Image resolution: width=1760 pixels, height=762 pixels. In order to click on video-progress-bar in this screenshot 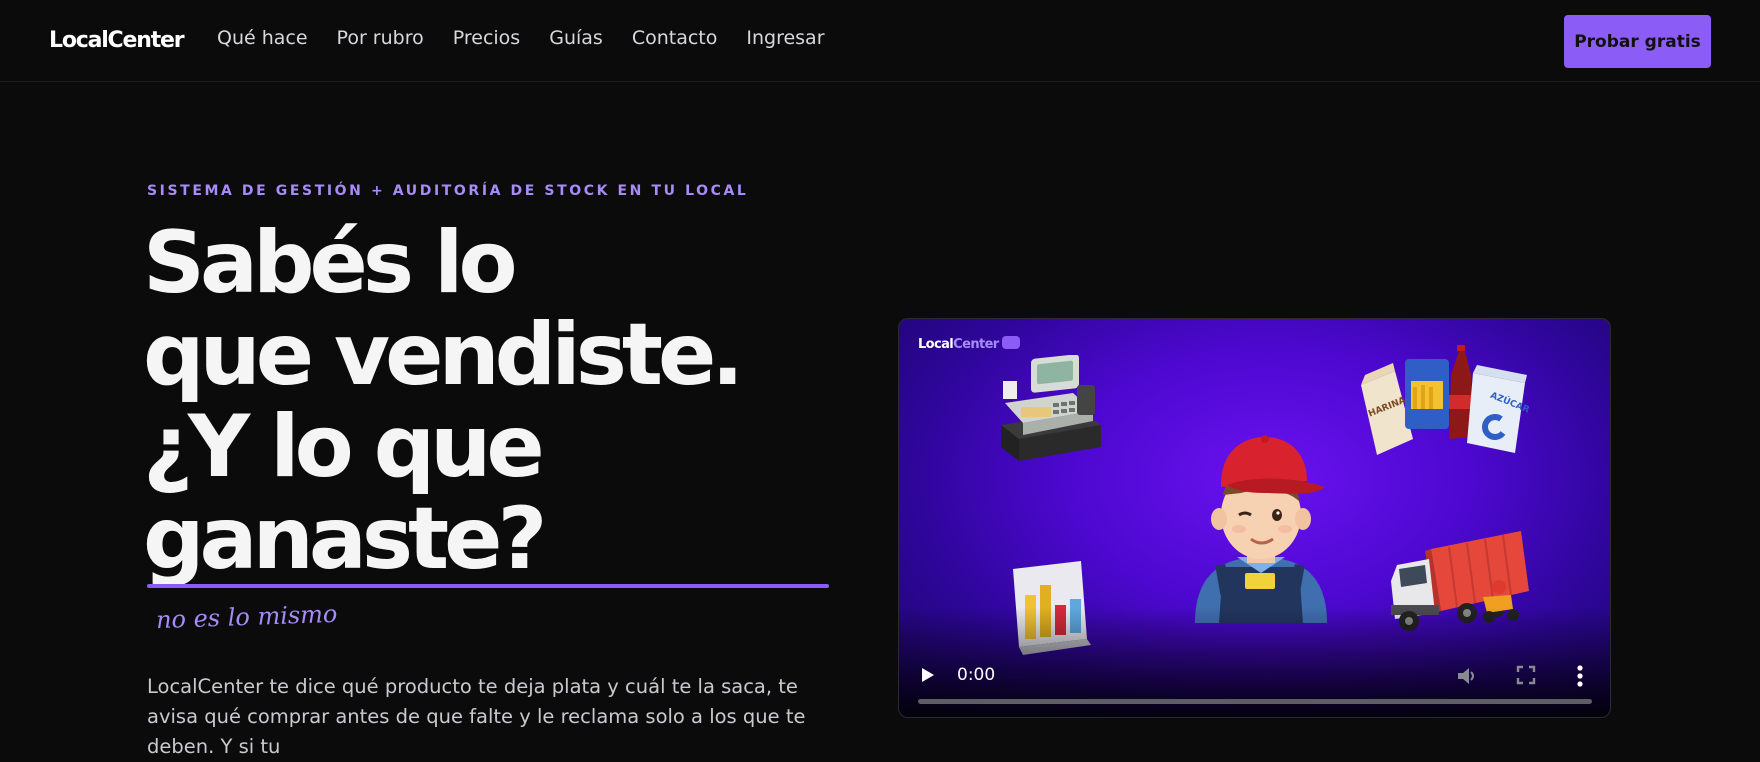, I will do `click(1255, 701)`.